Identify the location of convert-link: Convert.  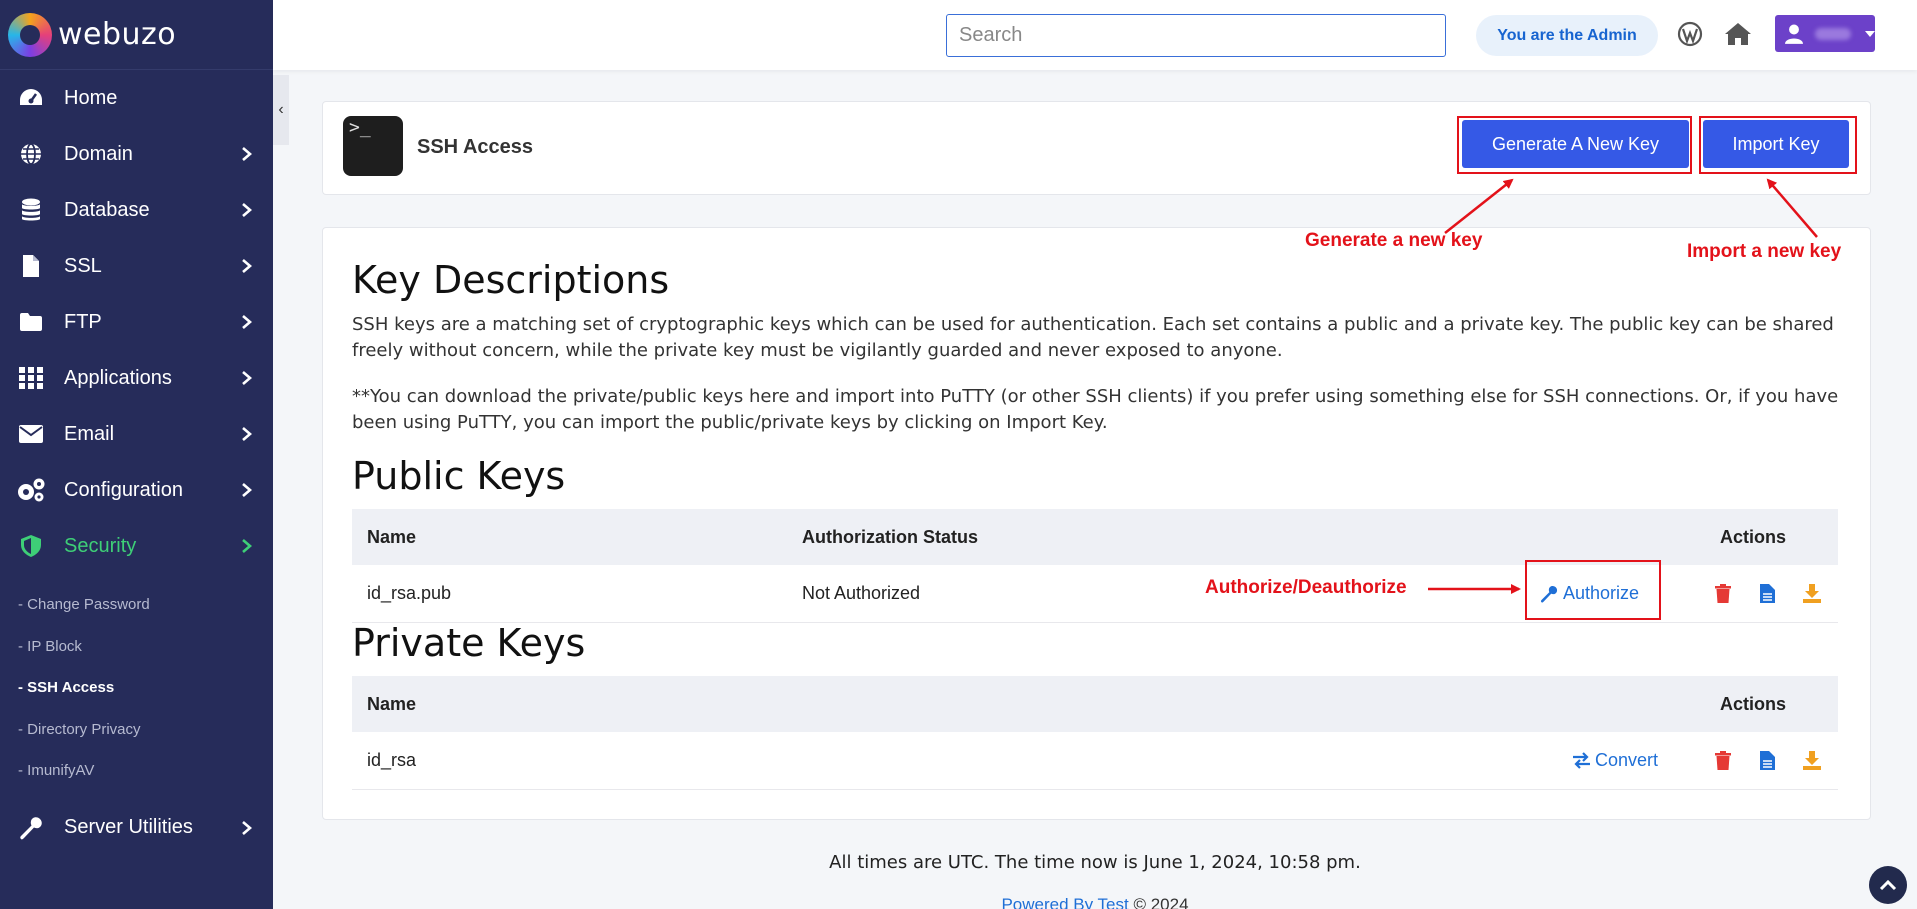
(1615, 760).